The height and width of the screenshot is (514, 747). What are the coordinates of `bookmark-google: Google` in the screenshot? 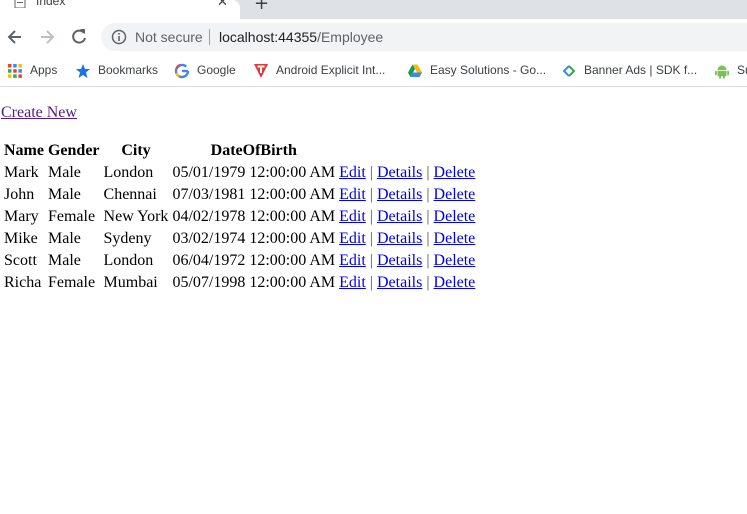 It's located at (209, 71).